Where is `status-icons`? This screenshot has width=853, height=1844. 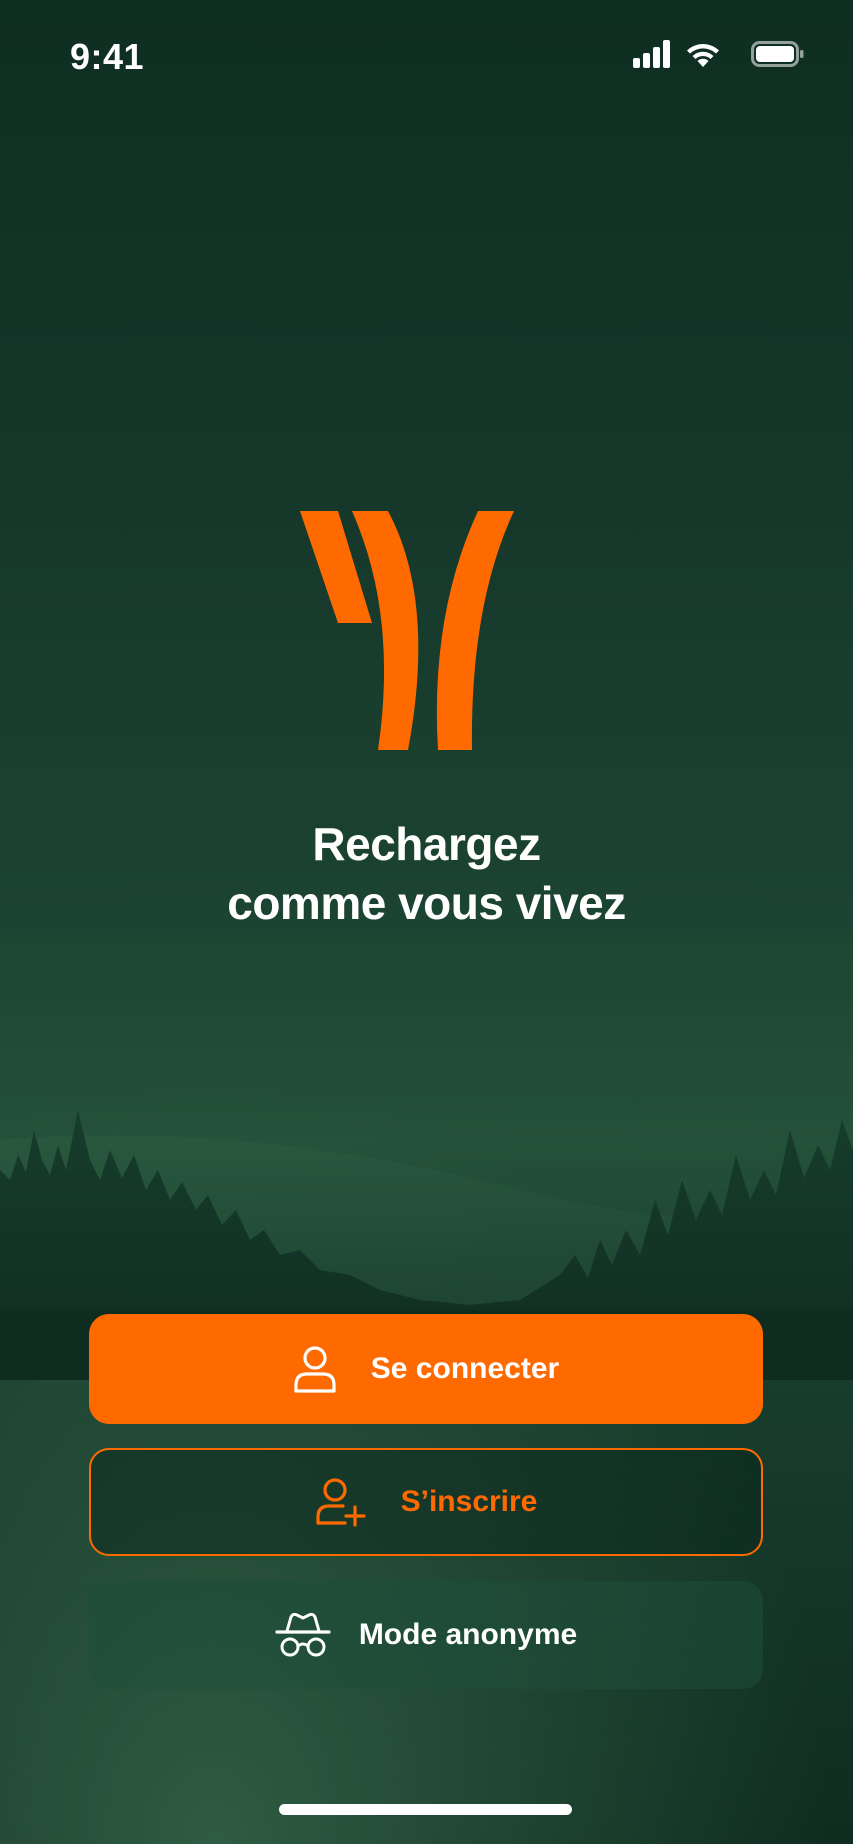 status-icons is located at coordinates (723, 56).